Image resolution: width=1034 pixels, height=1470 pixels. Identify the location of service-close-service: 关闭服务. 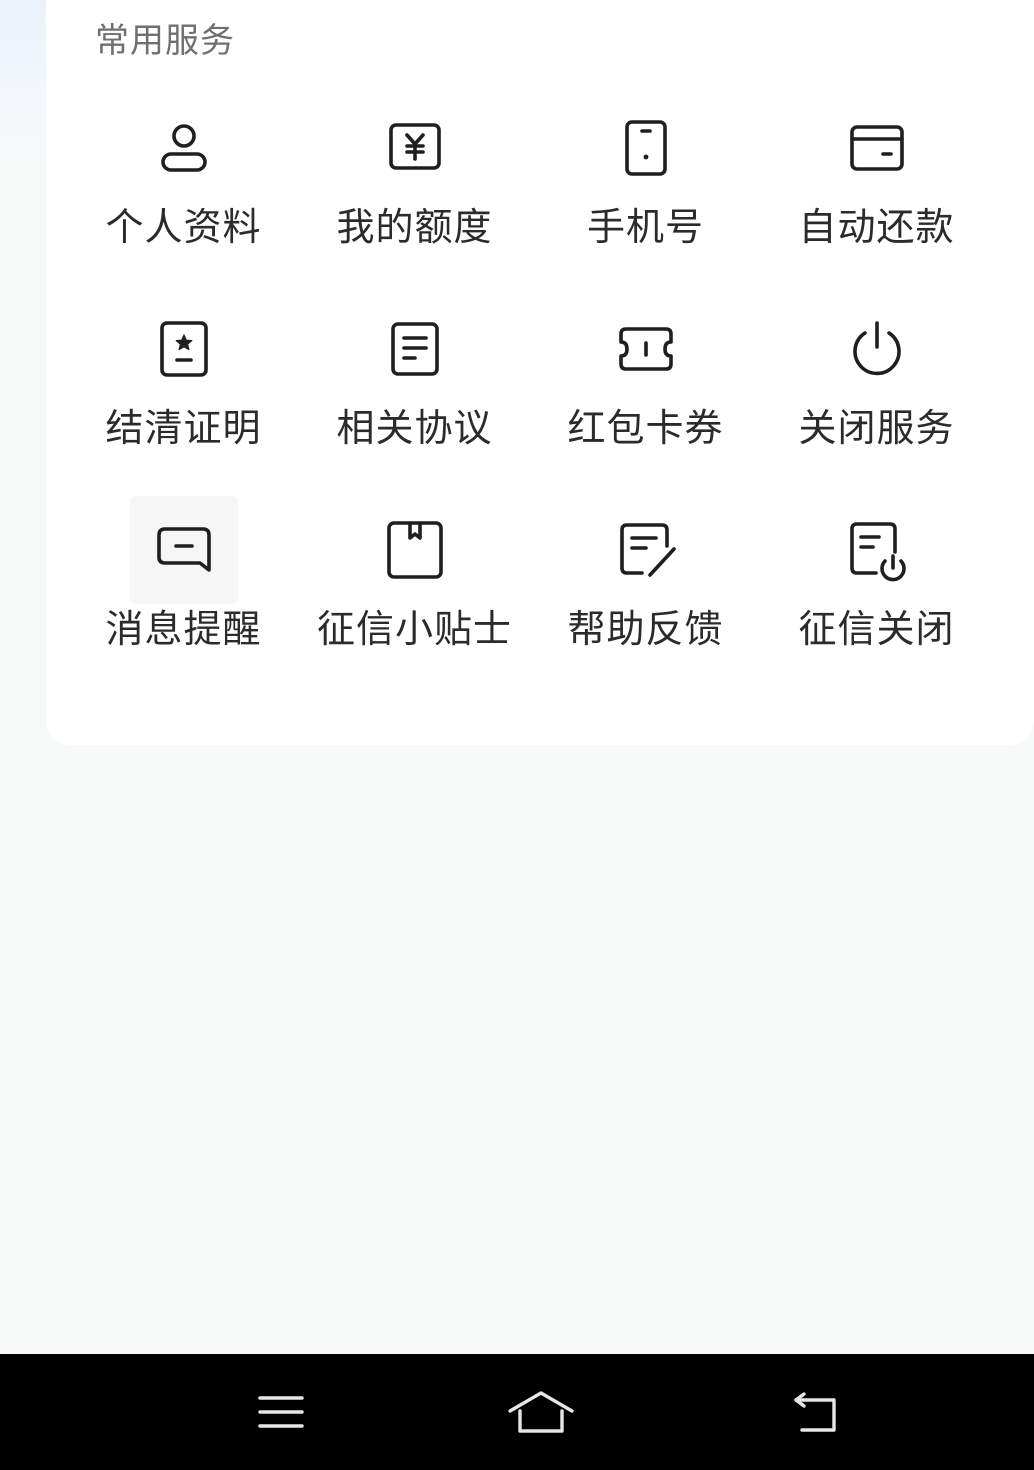
(876, 401).